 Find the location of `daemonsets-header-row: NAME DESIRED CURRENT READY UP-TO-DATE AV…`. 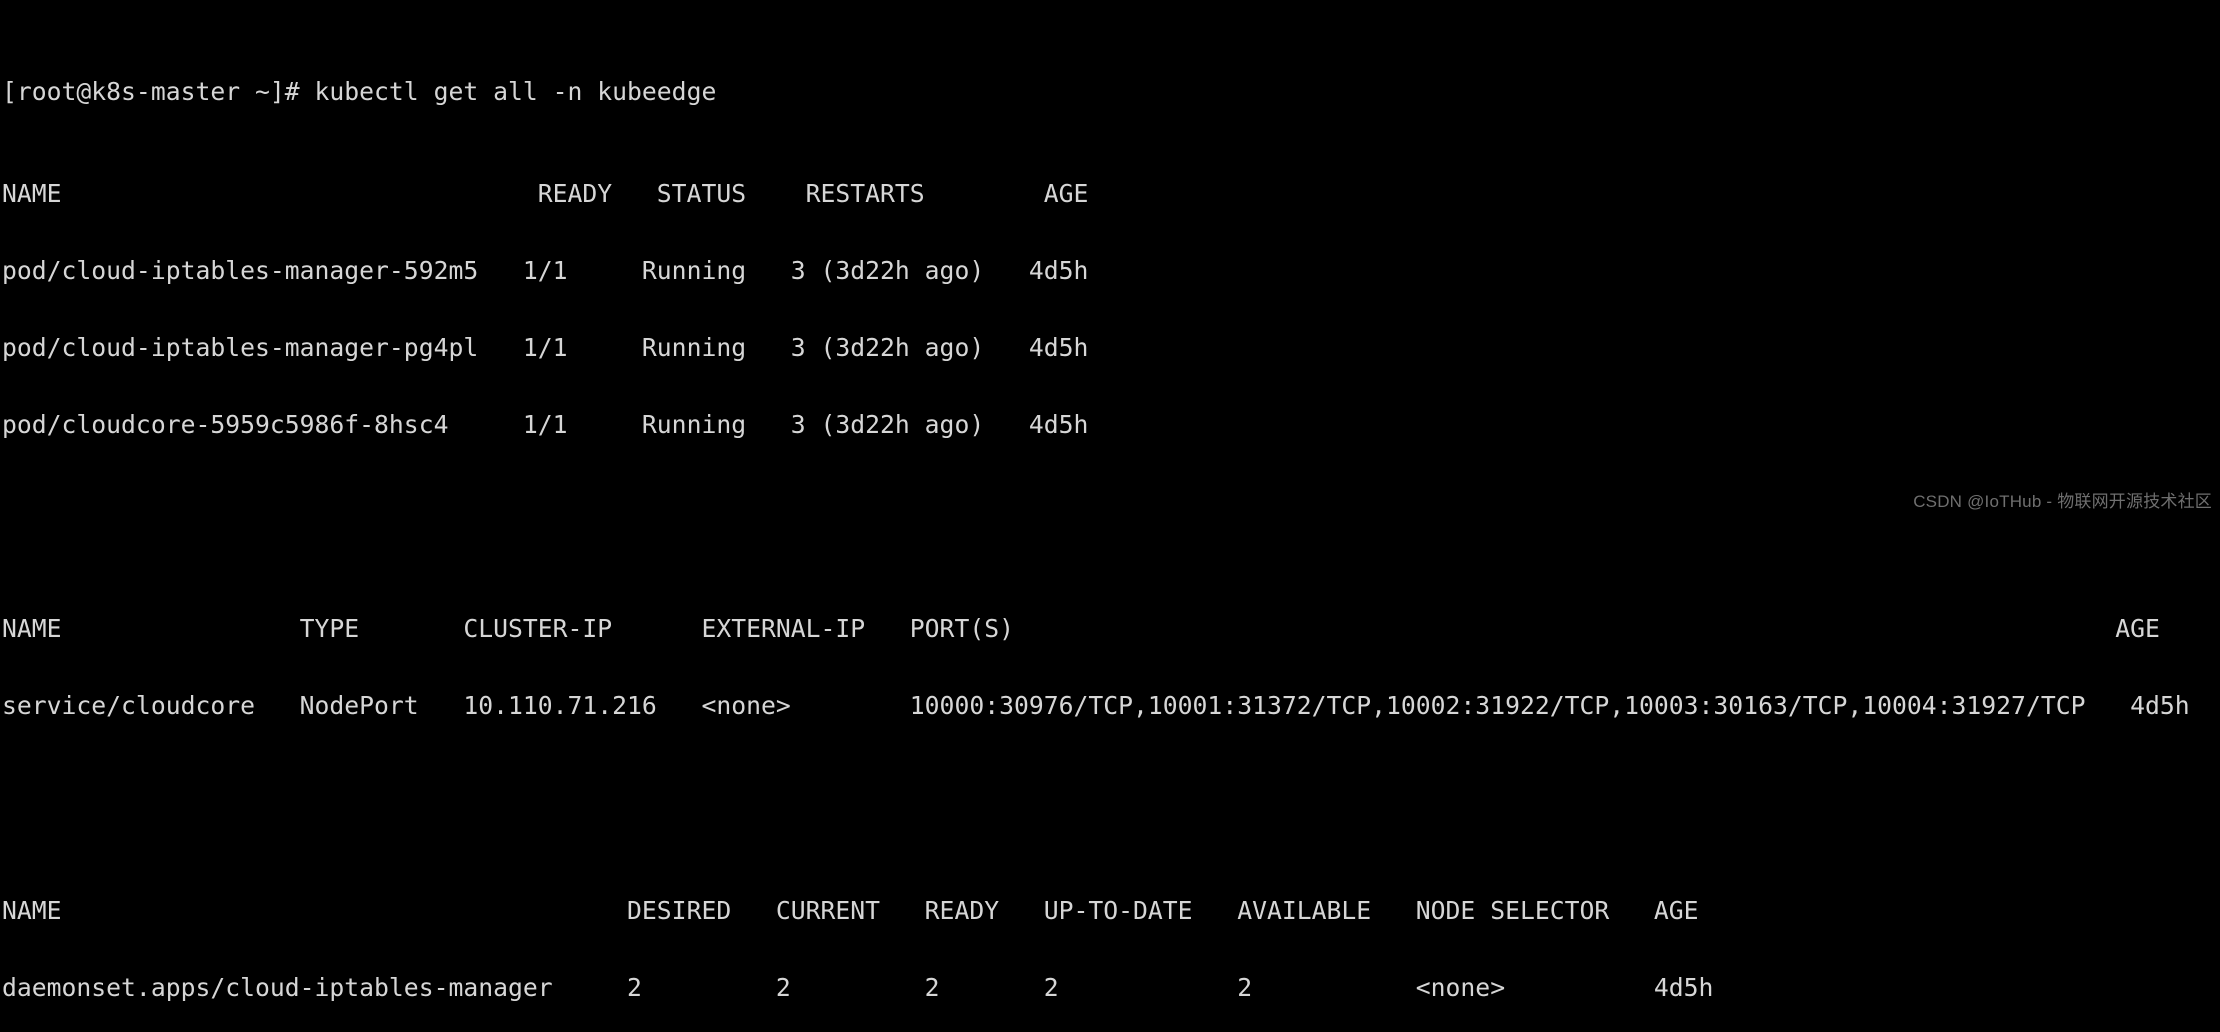

daemonsets-header-row: NAME DESIRED CURRENT READY UP-TO-DATE AV… is located at coordinates (850, 910).